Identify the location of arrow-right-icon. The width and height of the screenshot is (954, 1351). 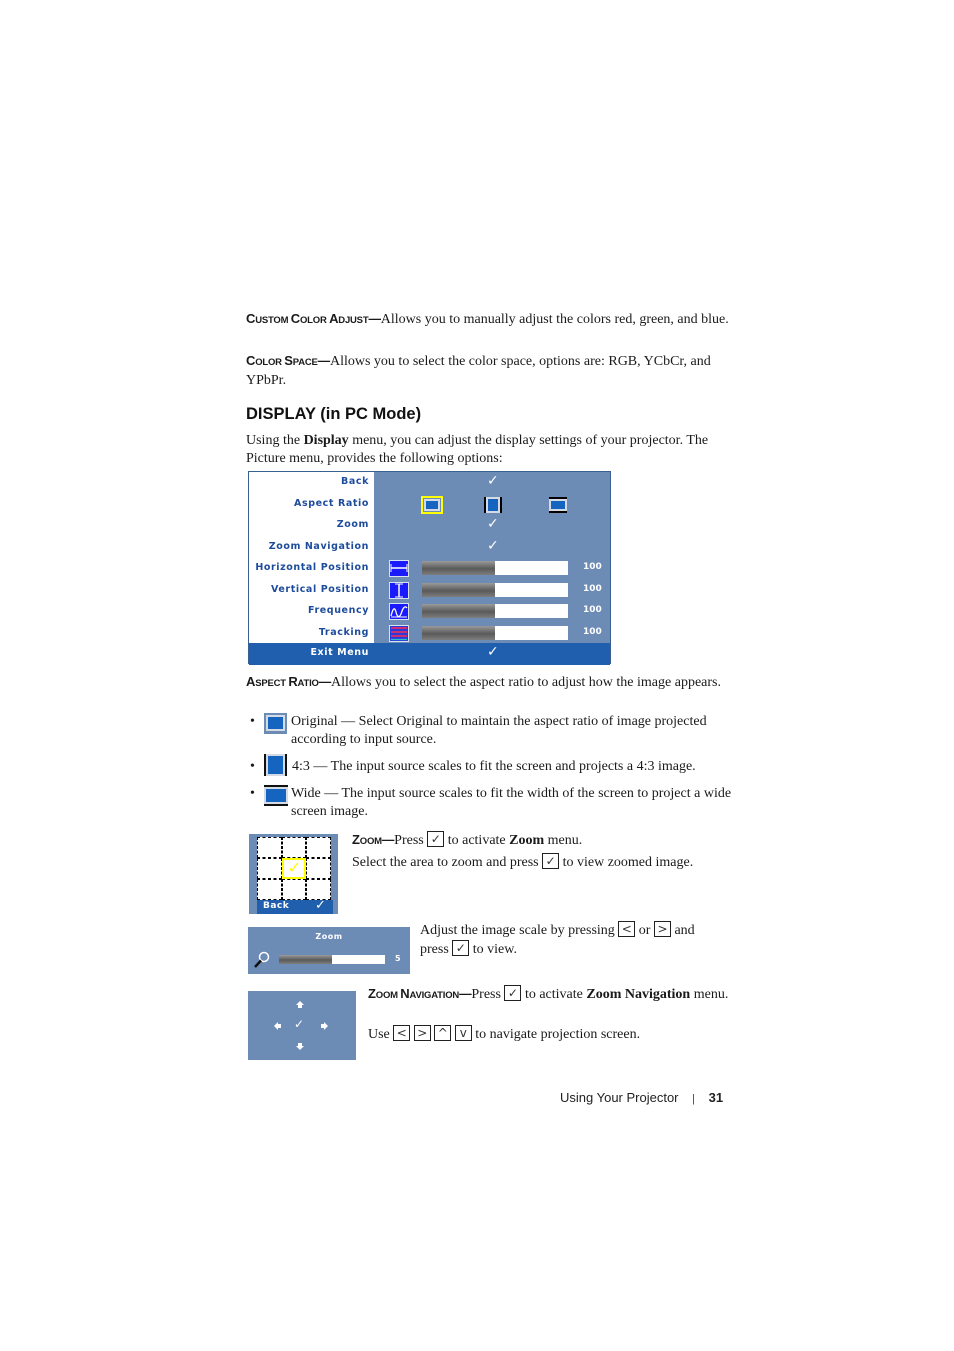
(324, 1026).